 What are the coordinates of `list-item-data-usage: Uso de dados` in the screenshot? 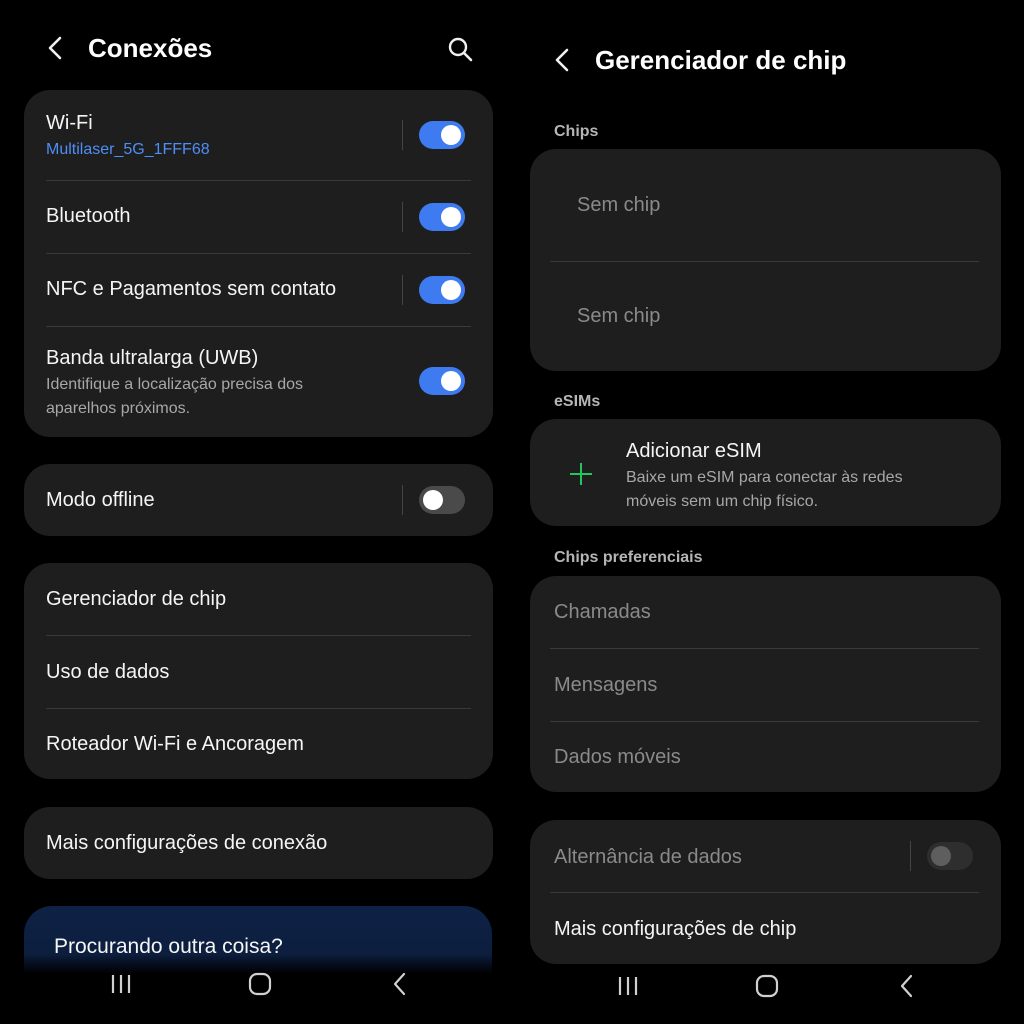 It's located at (258, 672).